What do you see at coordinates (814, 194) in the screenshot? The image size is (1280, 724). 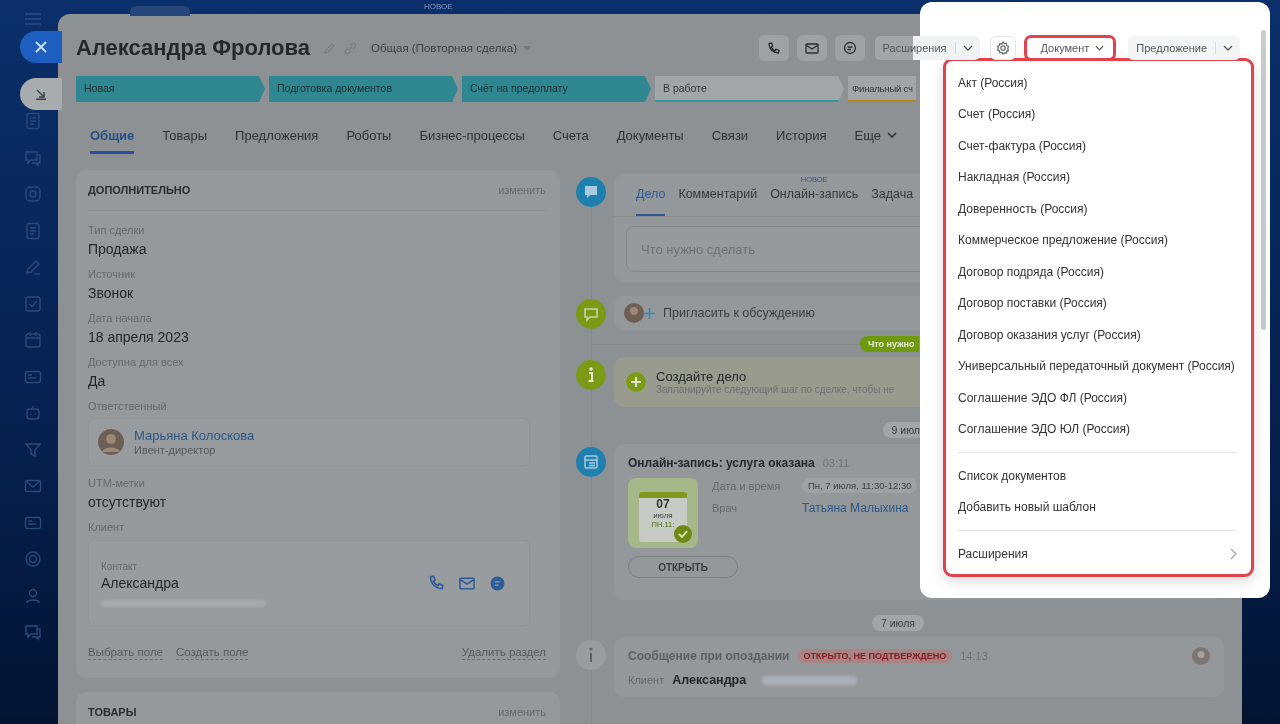 I see `tab-label: Онлайн-запись` at bounding box center [814, 194].